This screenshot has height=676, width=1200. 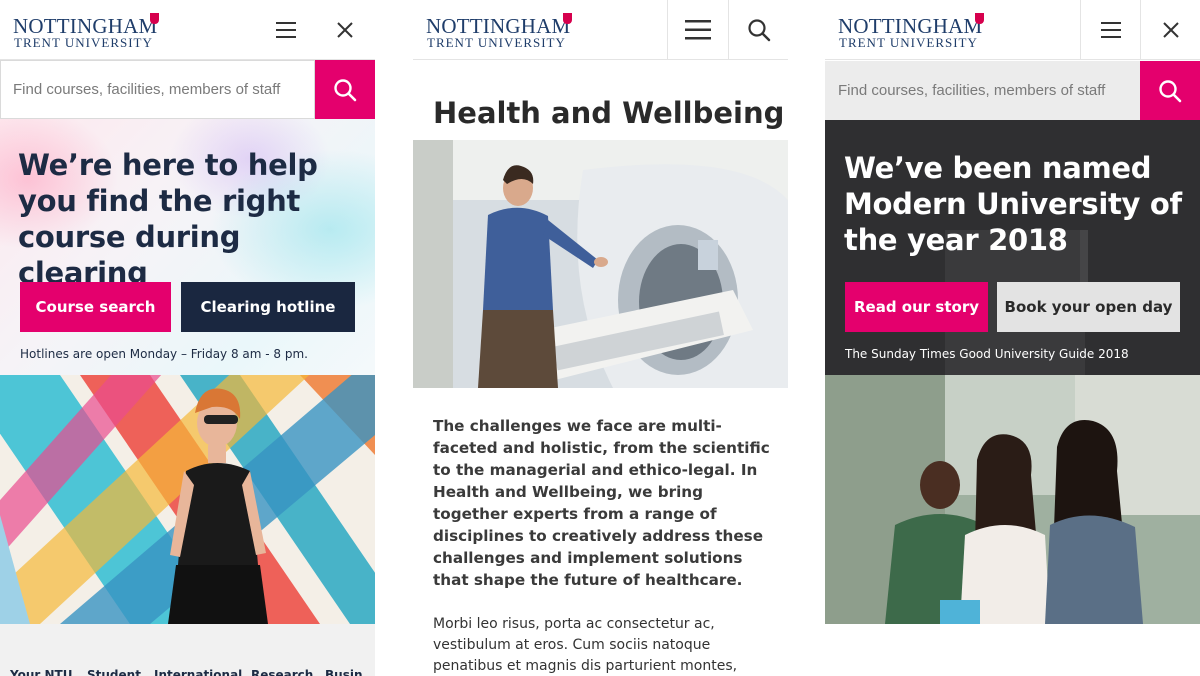 I want to click on search-toggle-button, so click(x=758, y=30).